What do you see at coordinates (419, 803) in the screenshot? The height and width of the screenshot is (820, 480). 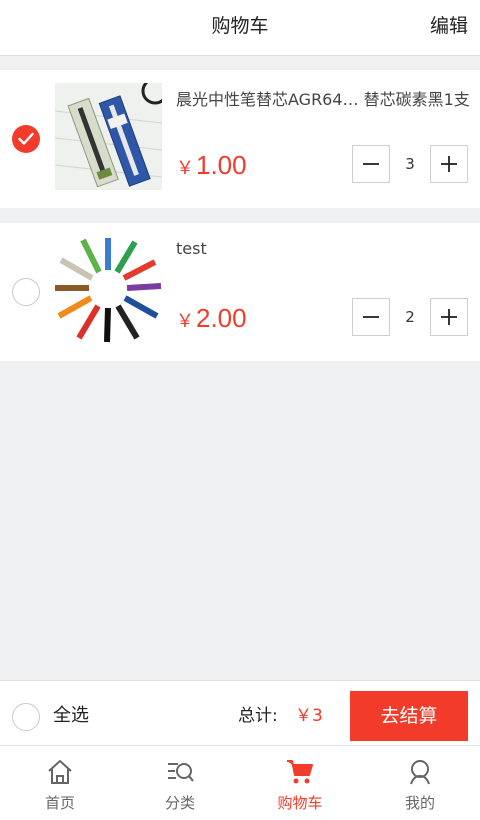 I see `tab-label: 我的` at bounding box center [419, 803].